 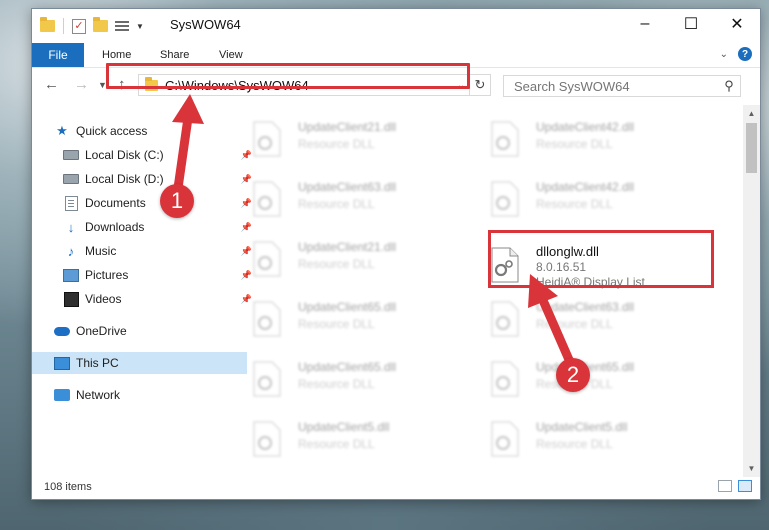 I want to click on vertical-scrollbar: ▲ ▼, so click(x=751, y=291).